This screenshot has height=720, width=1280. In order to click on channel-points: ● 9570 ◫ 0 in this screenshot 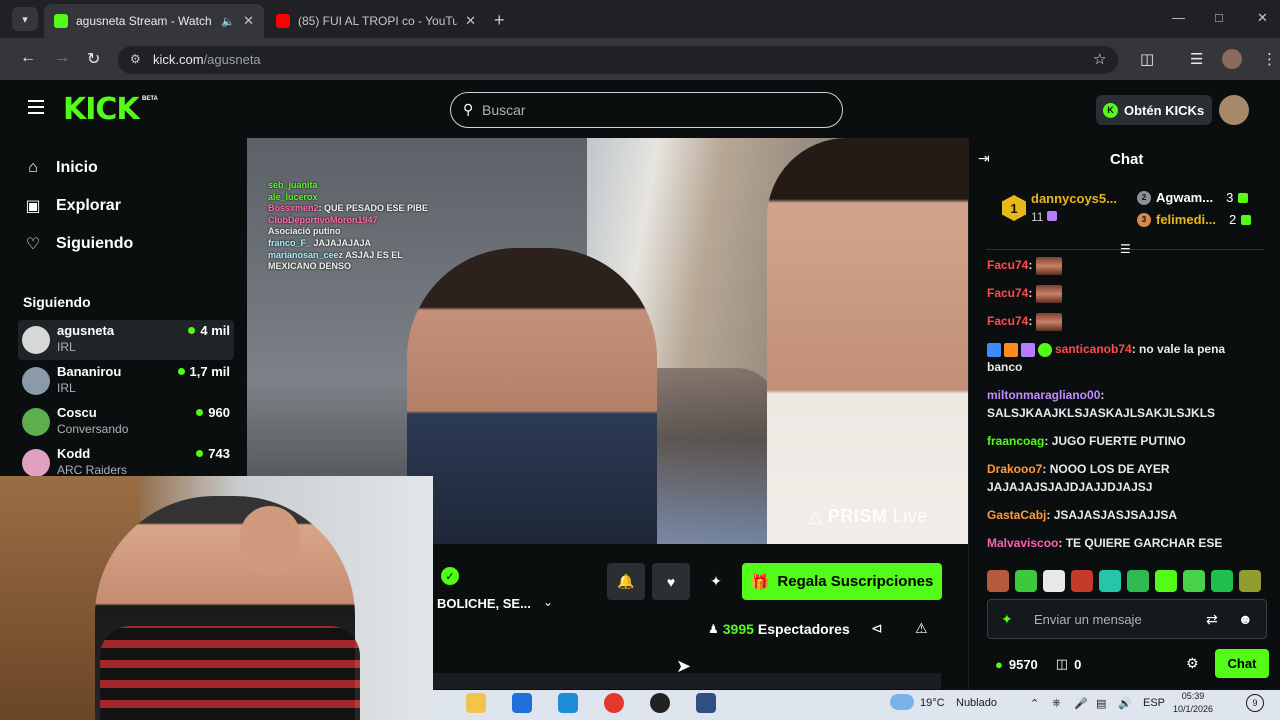, I will do `click(1038, 664)`.